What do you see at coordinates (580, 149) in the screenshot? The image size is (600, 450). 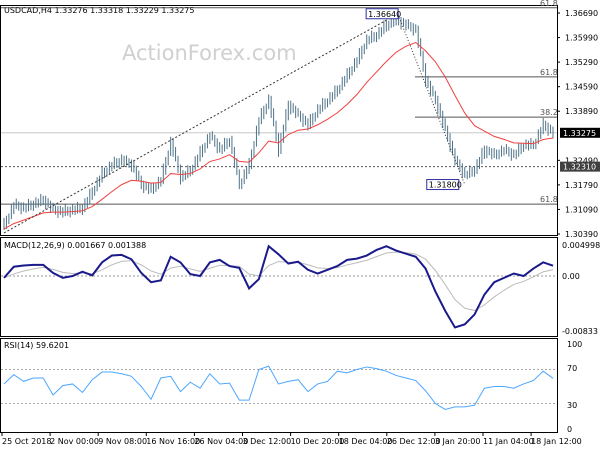 I see `price-tags: 1.33275 1.32310` at bounding box center [580, 149].